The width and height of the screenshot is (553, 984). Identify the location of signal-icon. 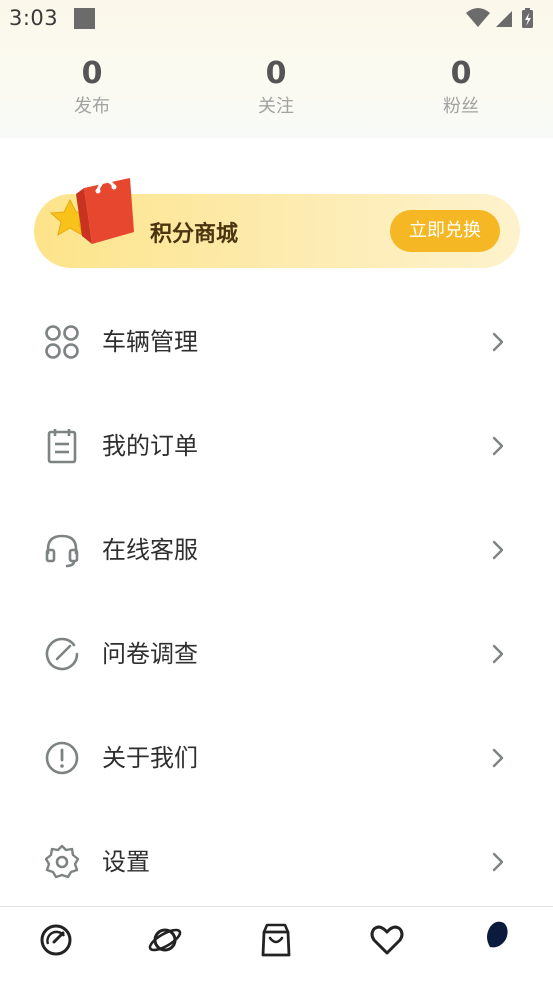
(504, 19).